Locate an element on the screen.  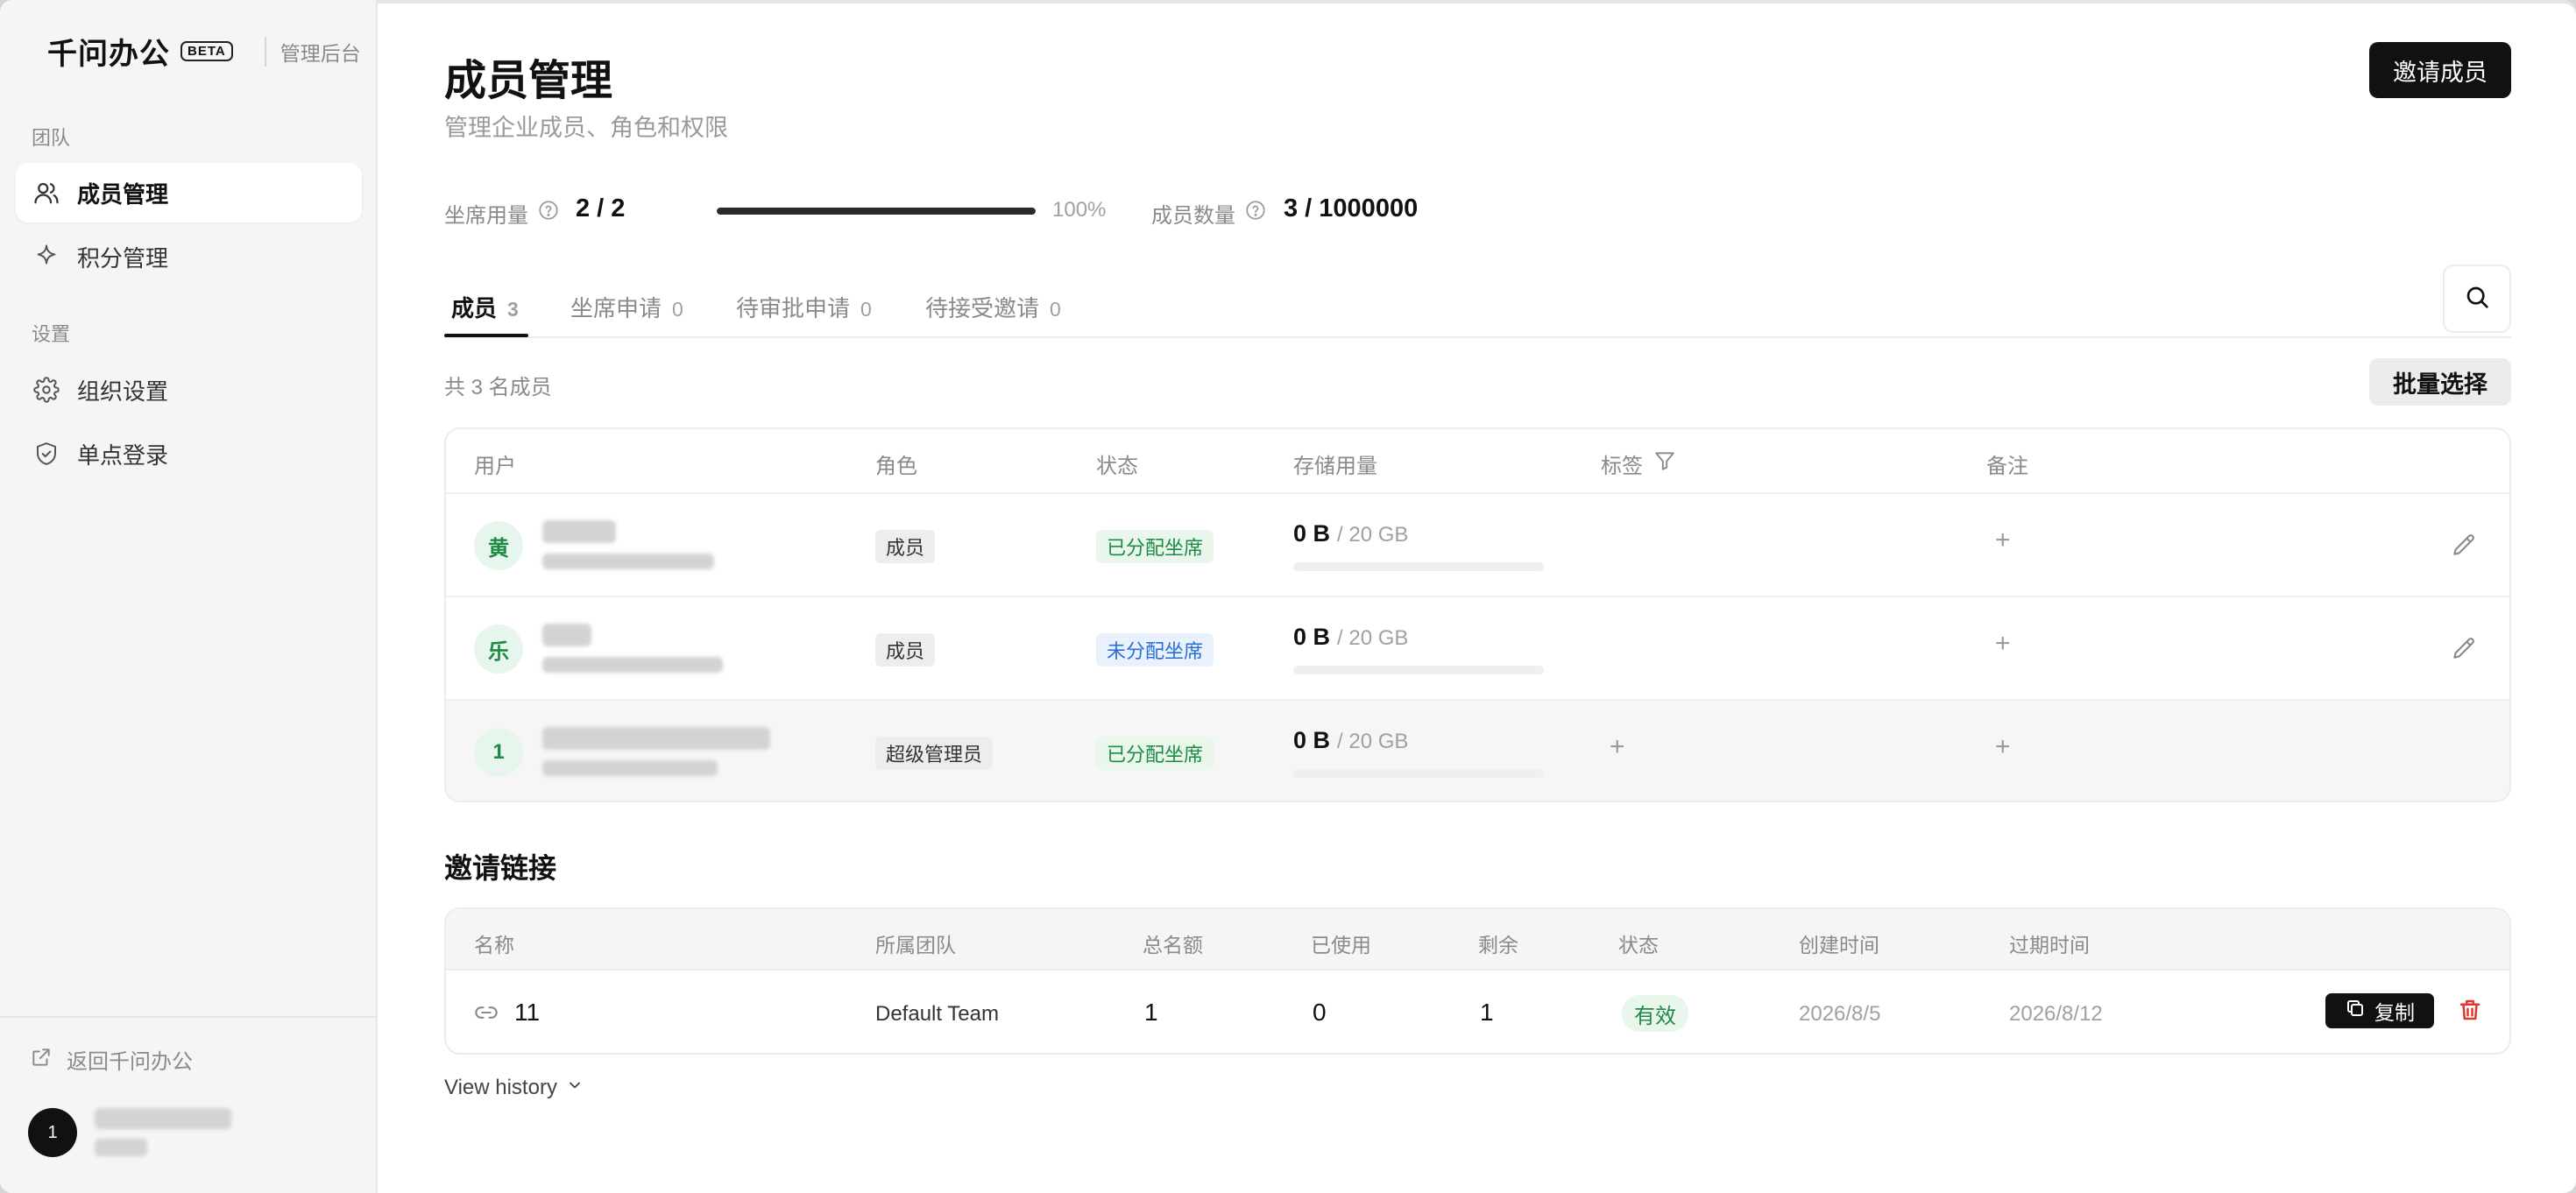
avatar: 1 is located at coordinates (52, 1132).